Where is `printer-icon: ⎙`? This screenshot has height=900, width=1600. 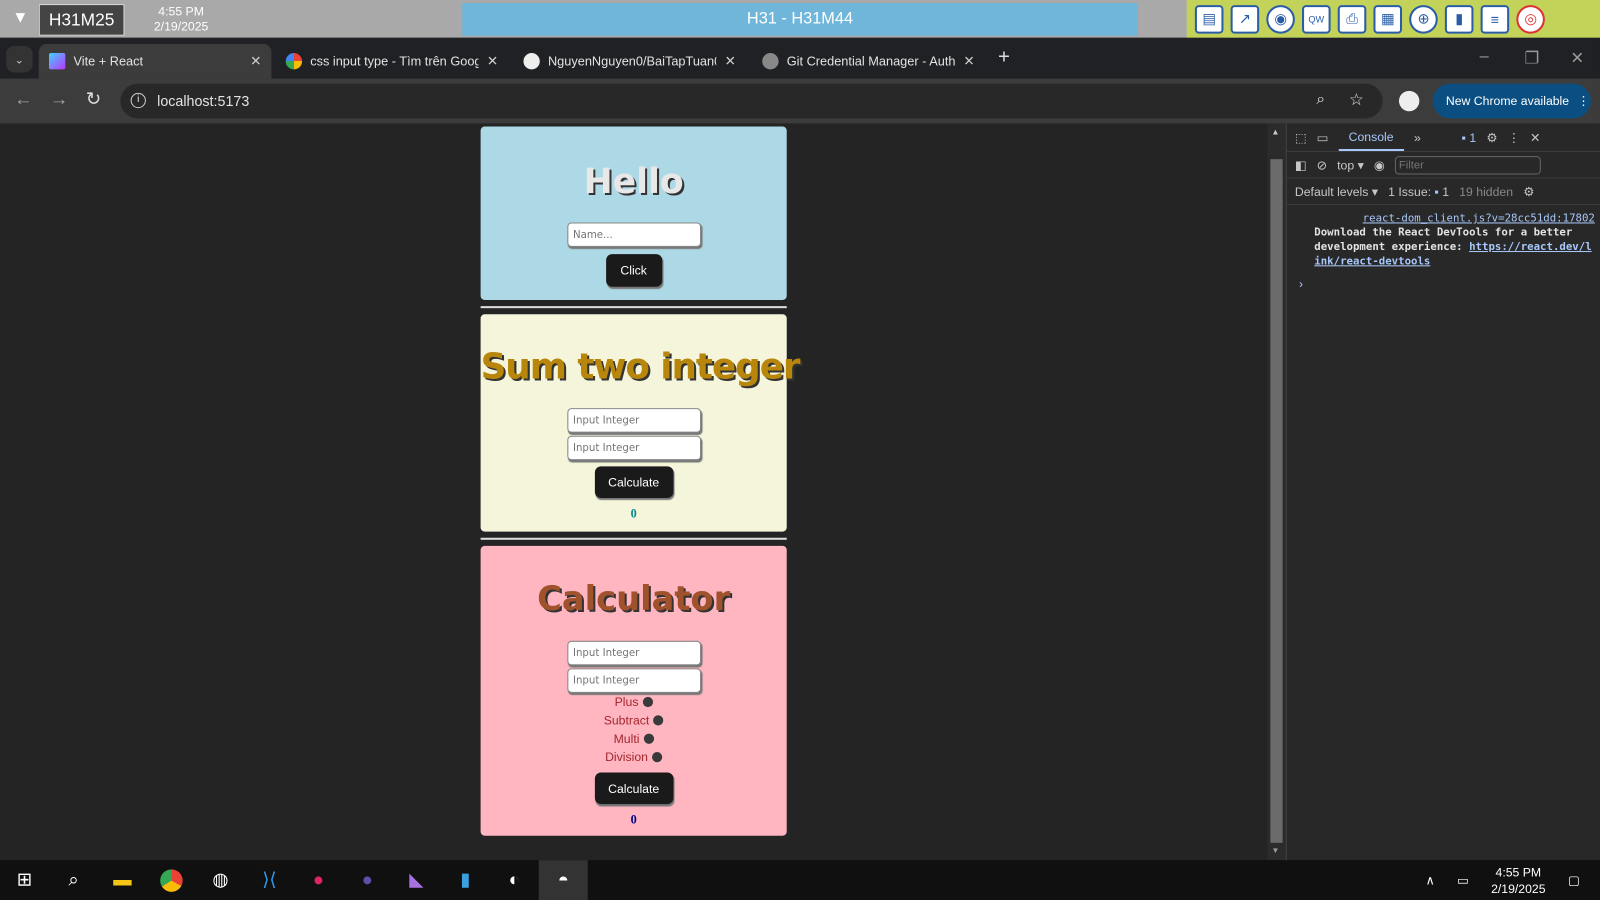 printer-icon: ⎙ is located at coordinates (1352, 19).